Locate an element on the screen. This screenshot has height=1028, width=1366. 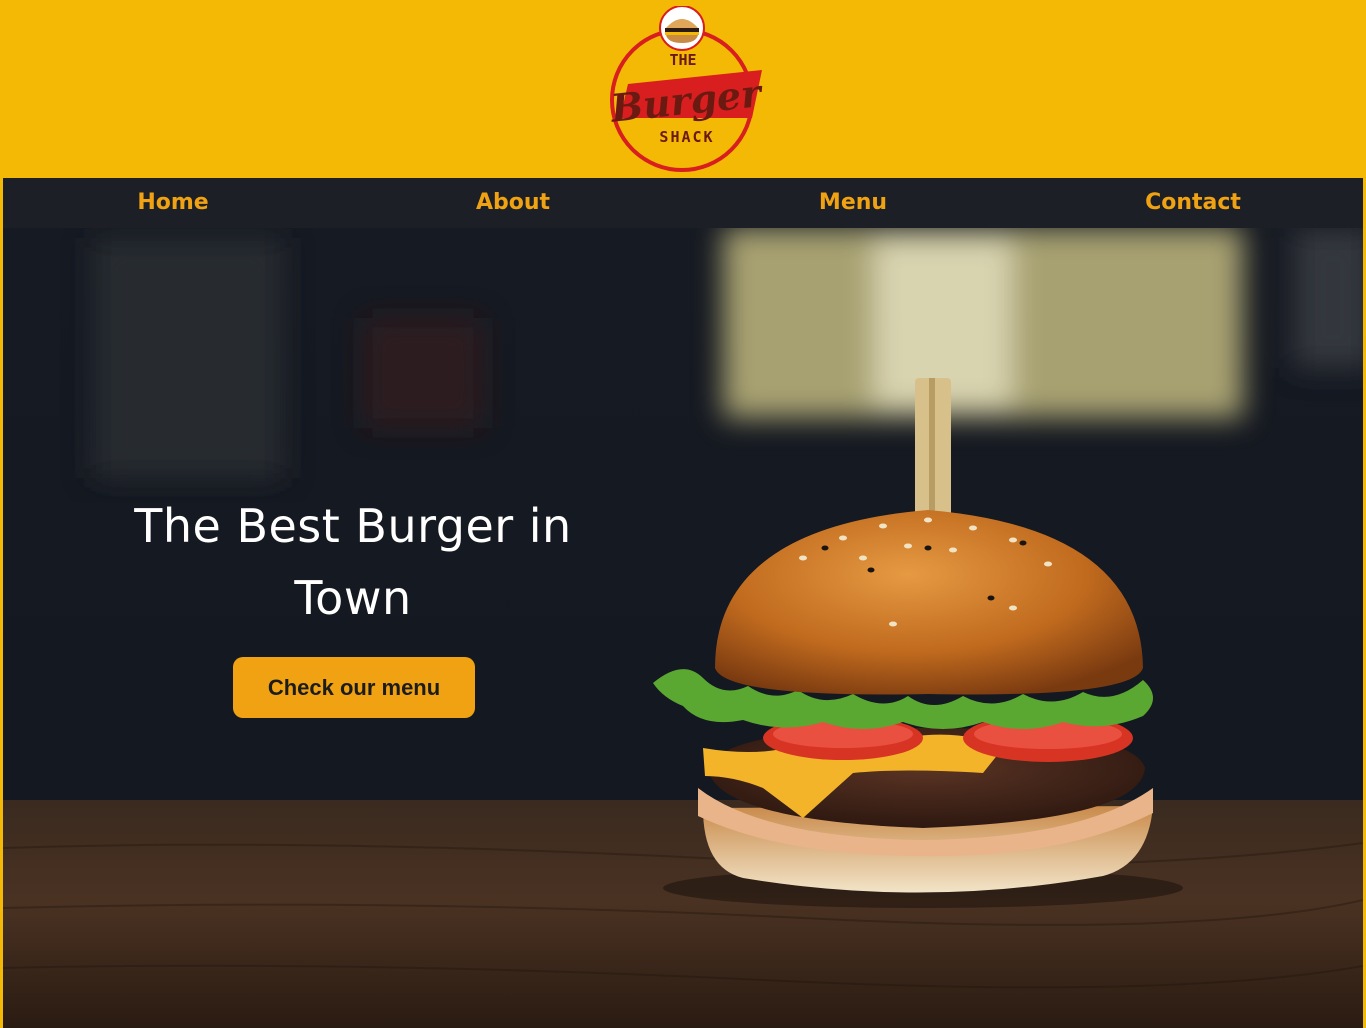
hero-headline: The Best Burger in Town is located at coordinates (353, 562).